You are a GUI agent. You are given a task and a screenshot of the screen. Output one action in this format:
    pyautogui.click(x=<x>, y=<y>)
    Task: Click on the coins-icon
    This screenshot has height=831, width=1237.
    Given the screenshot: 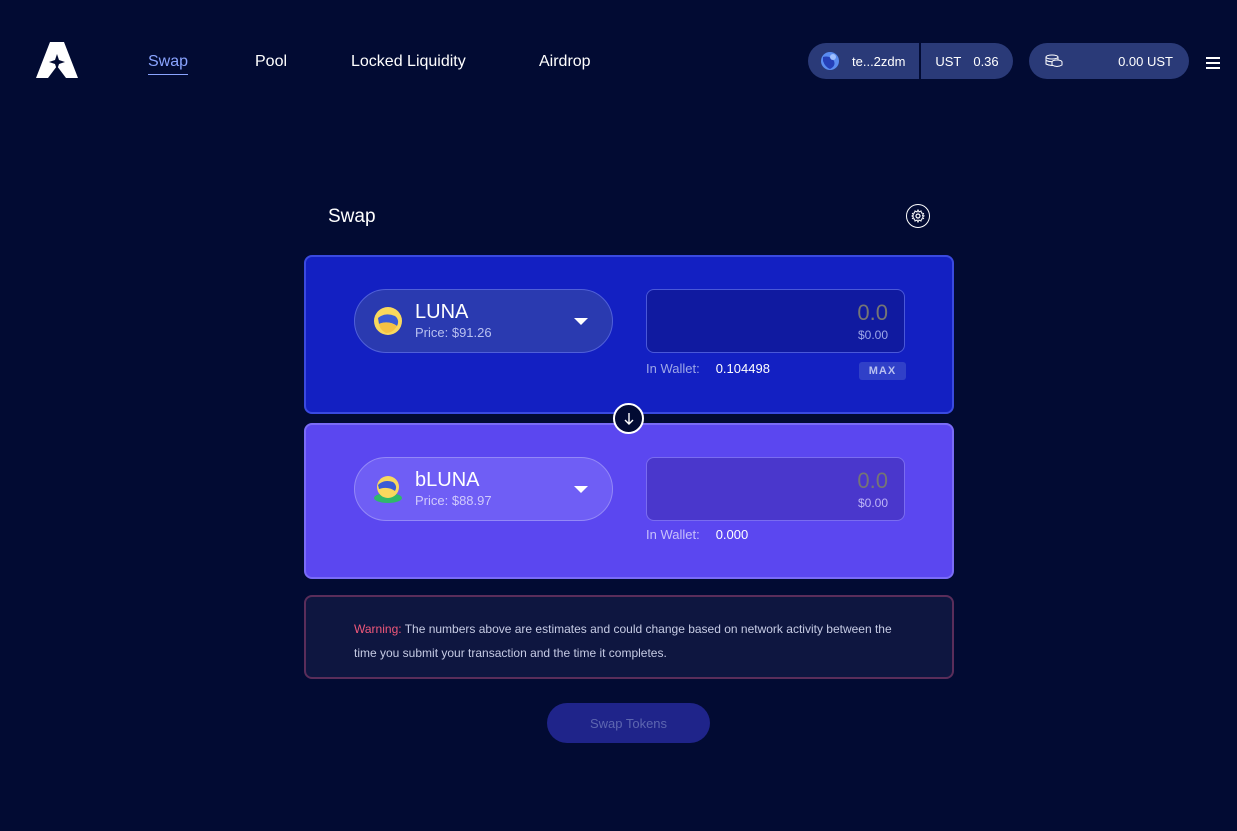 What is the action you would take?
    pyautogui.click(x=1054, y=60)
    